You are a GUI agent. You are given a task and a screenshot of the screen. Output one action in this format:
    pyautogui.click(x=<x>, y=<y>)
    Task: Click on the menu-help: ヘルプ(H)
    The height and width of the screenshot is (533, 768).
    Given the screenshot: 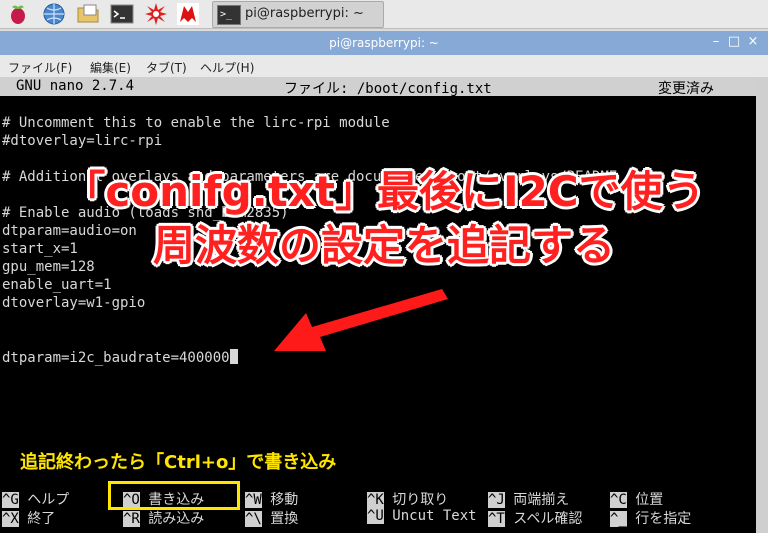 What is the action you would take?
    pyautogui.click(x=227, y=67)
    